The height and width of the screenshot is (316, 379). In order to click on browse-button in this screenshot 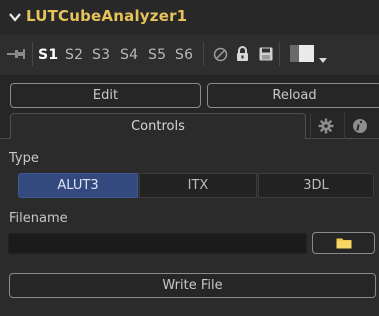, I will do `click(343, 243)`.